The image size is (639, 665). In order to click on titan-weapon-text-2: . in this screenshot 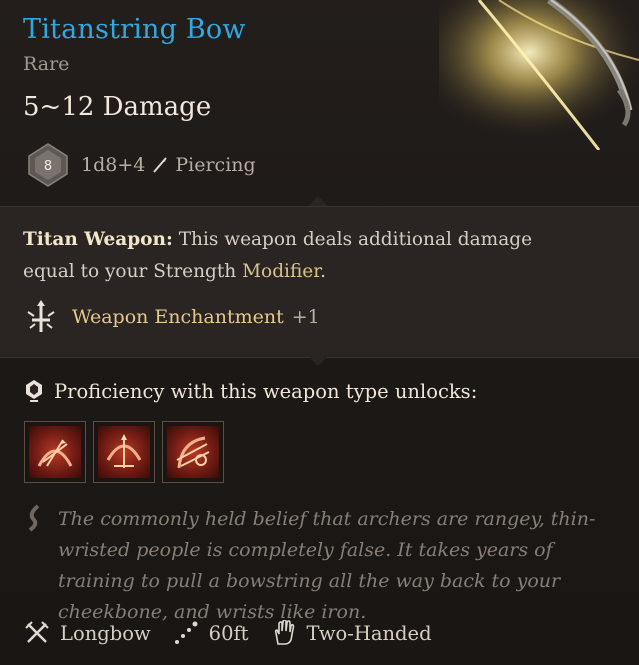, I will do `click(323, 271)`.